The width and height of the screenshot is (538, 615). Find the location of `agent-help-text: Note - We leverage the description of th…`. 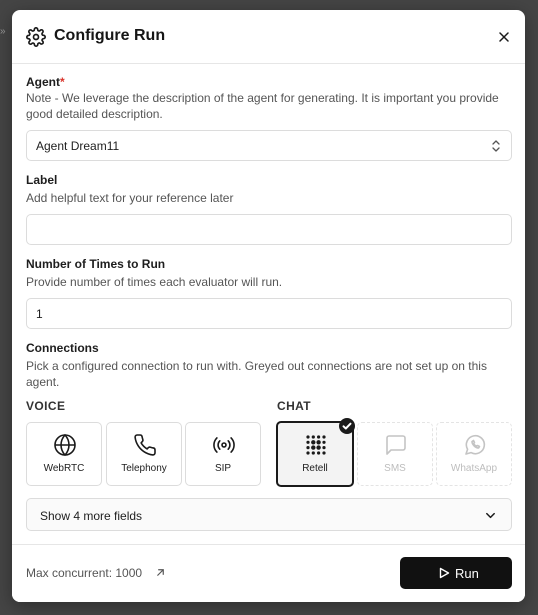

agent-help-text: Note - We leverage the description of th… is located at coordinates (262, 106).